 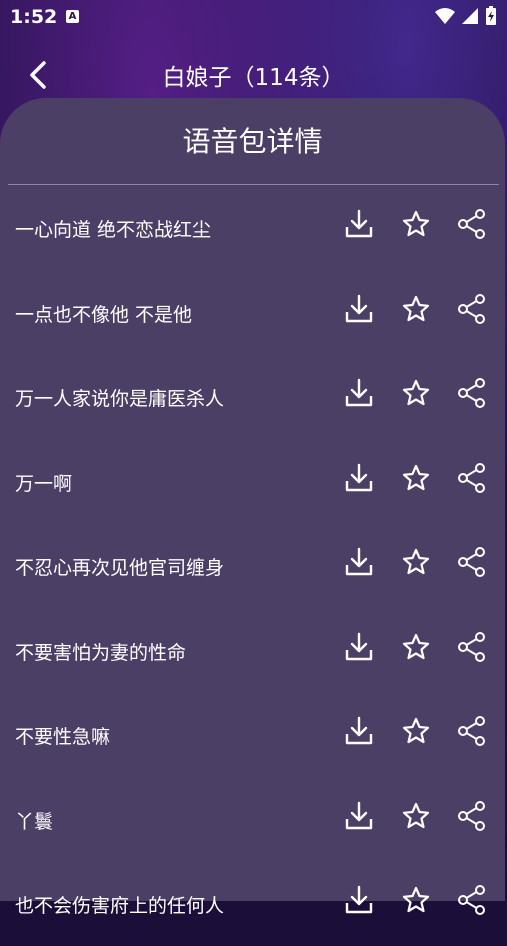 I want to click on list-item: 也不会伤害府上的任何人, so click(x=252, y=903).